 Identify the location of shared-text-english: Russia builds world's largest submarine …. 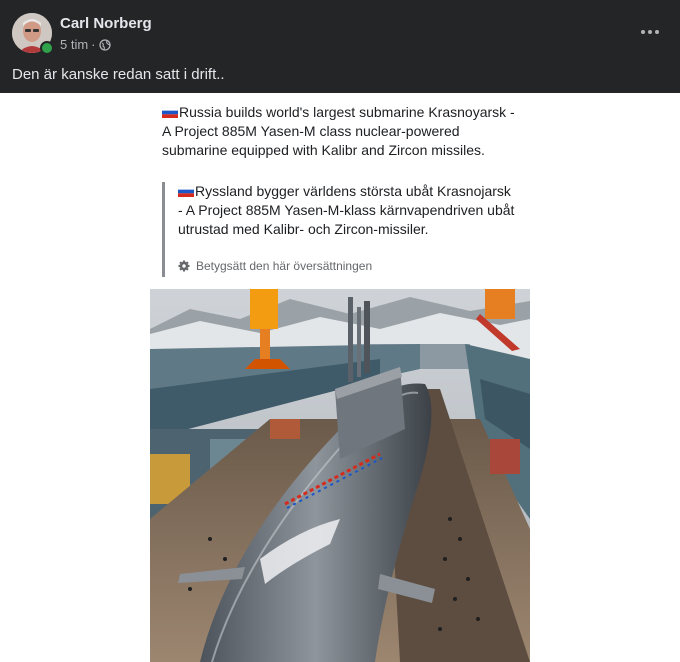
(342, 131).